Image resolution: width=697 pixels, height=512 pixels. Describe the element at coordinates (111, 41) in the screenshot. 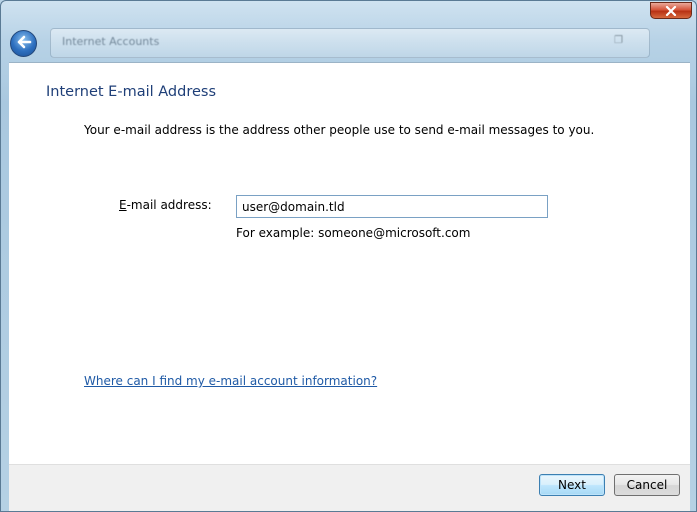

I see `window-title: Internet Accounts` at that location.